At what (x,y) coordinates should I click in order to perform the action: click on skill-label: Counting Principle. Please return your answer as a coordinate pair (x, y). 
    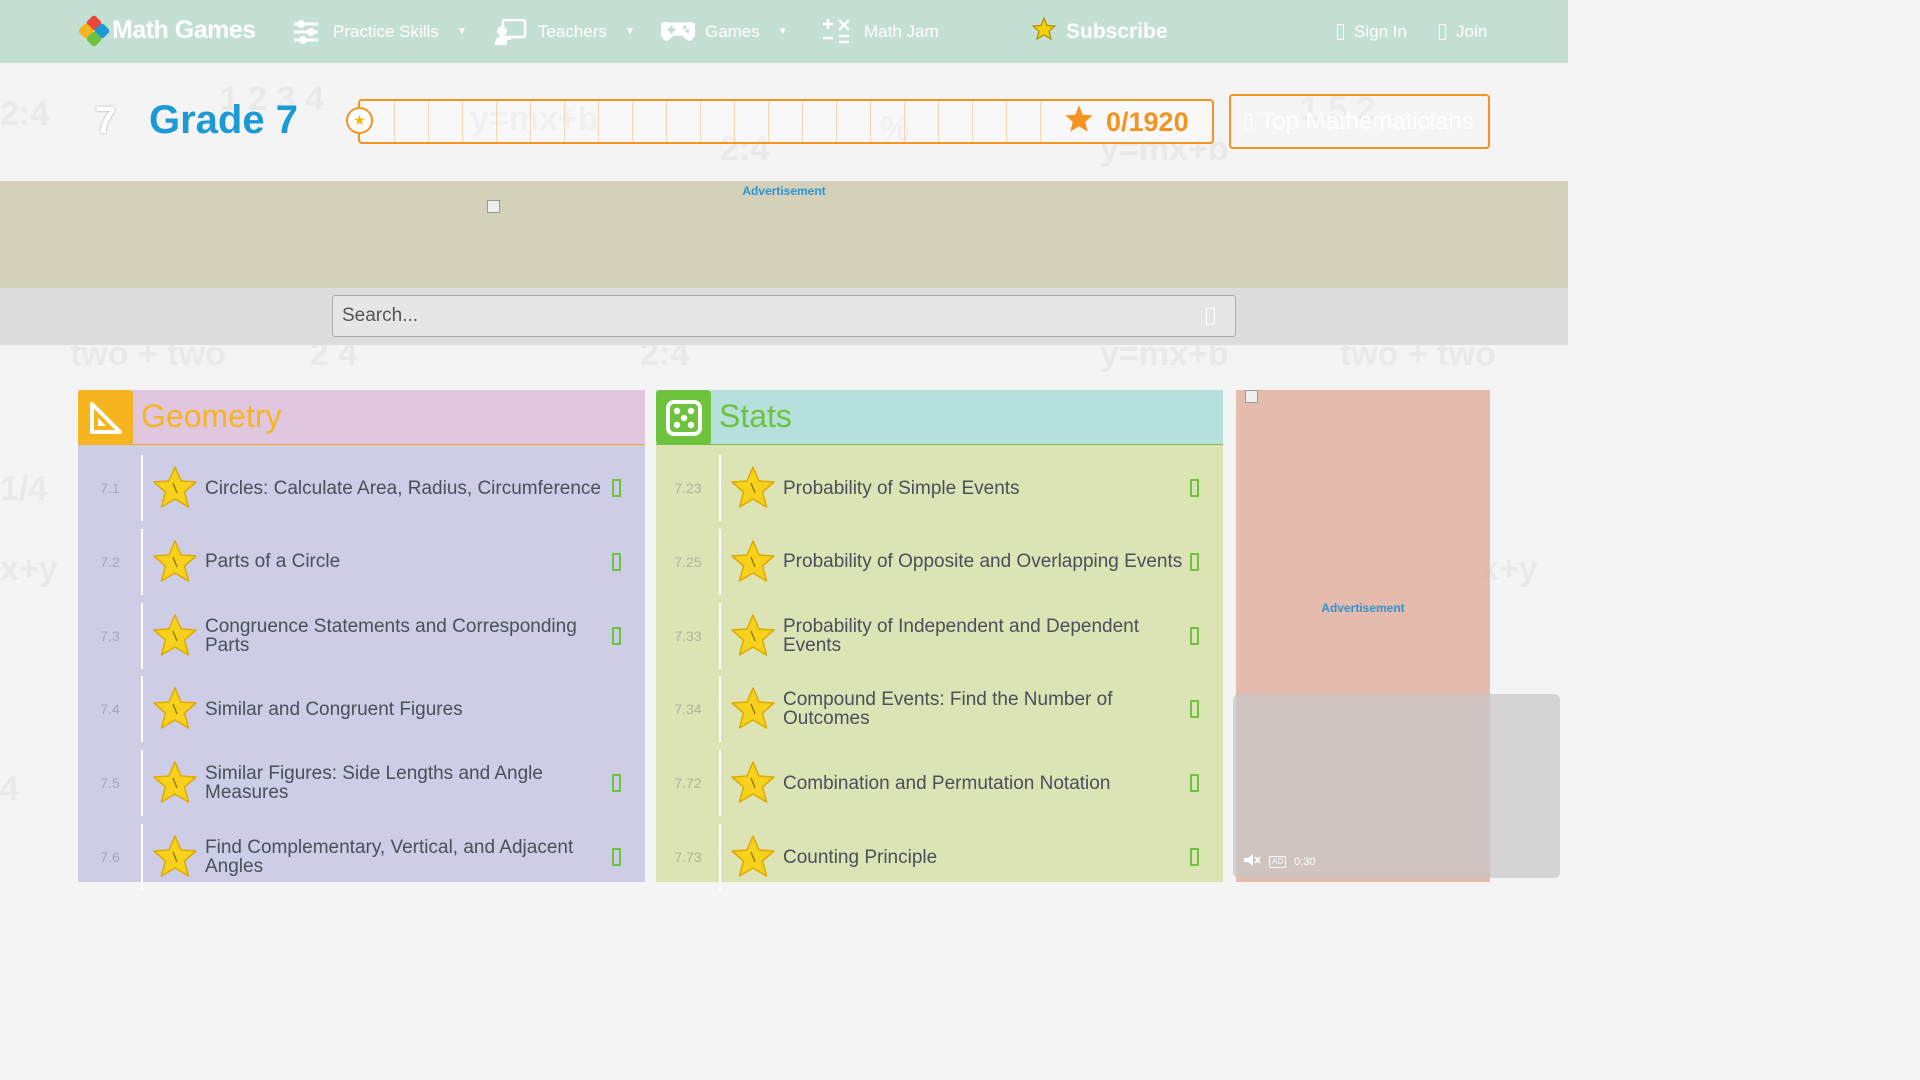
    Looking at the image, I should click on (860, 857).